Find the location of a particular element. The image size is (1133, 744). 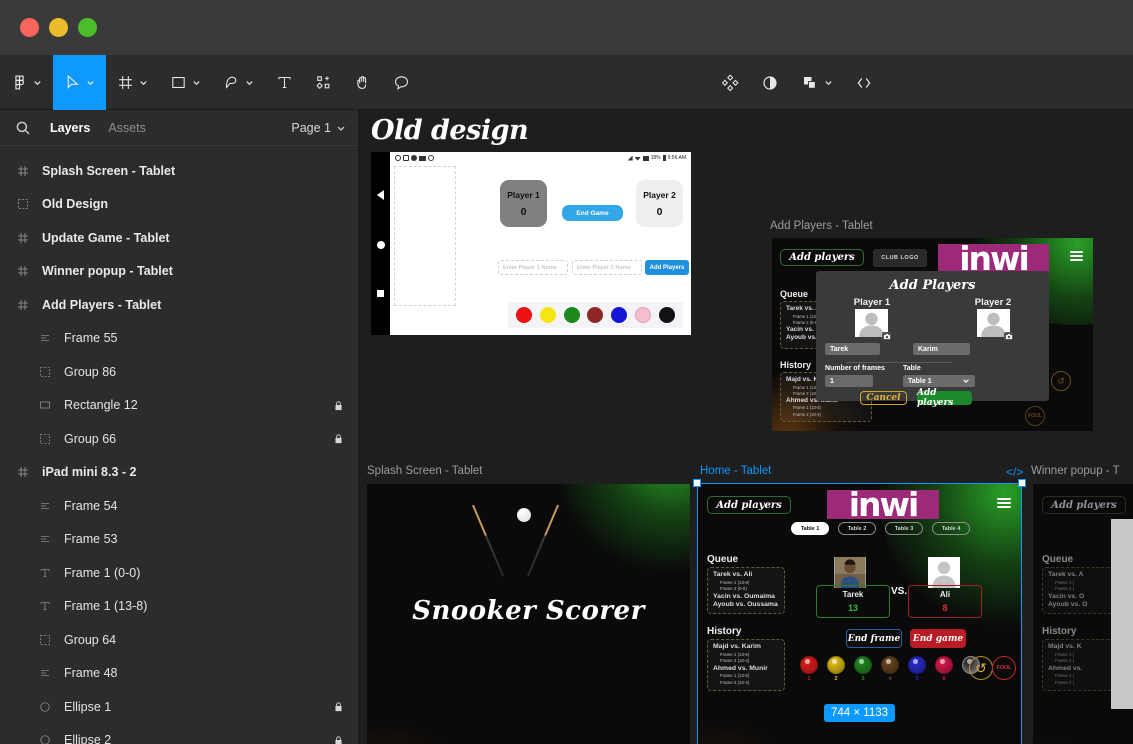

list-item: Majd vs. K is located at coordinates (1081, 647).